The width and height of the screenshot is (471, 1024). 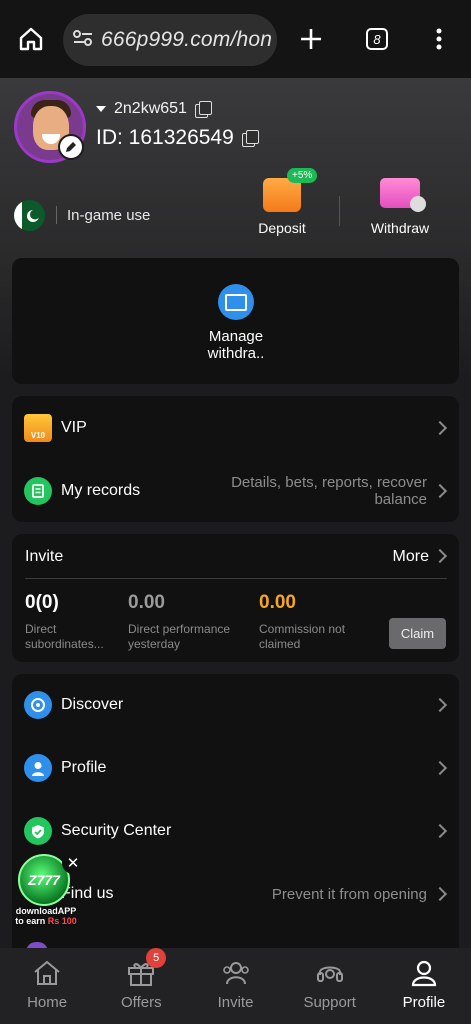 What do you see at coordinates (282, 228) in the screenshot?
I see `deposit-label: Deposit` at bounding box center [282, 228].